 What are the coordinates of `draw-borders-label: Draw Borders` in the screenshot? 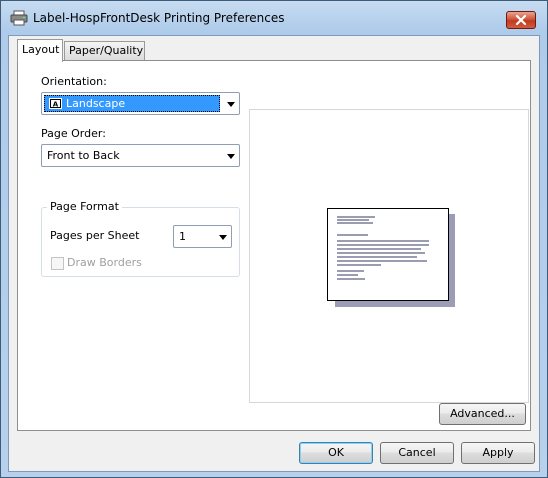 It's located at (104, 262).